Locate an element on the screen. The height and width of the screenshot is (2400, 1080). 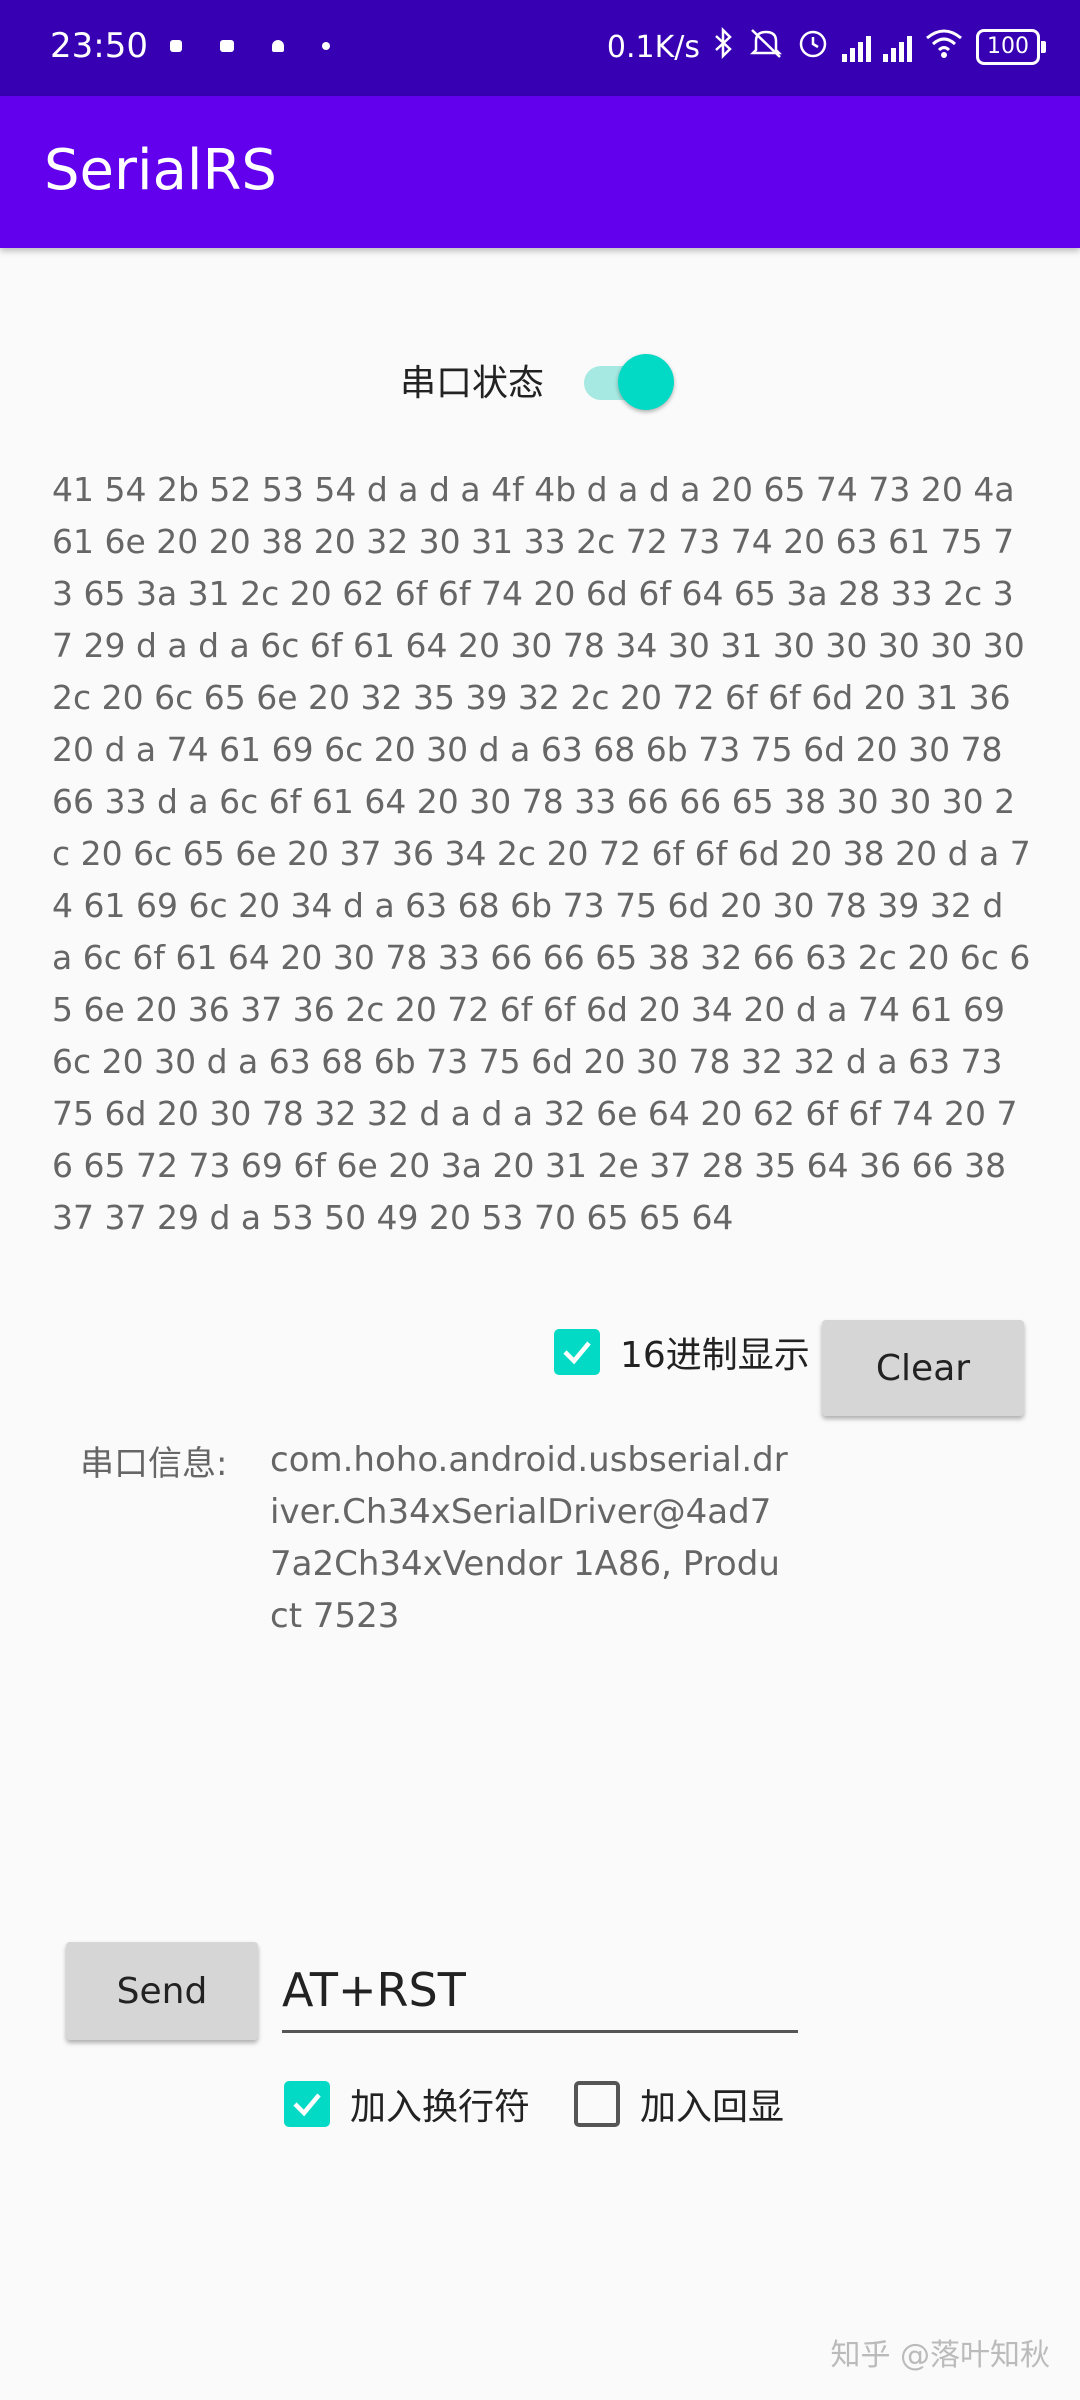
network-speed: 0.1K/s is located at coordinates (653, 47).